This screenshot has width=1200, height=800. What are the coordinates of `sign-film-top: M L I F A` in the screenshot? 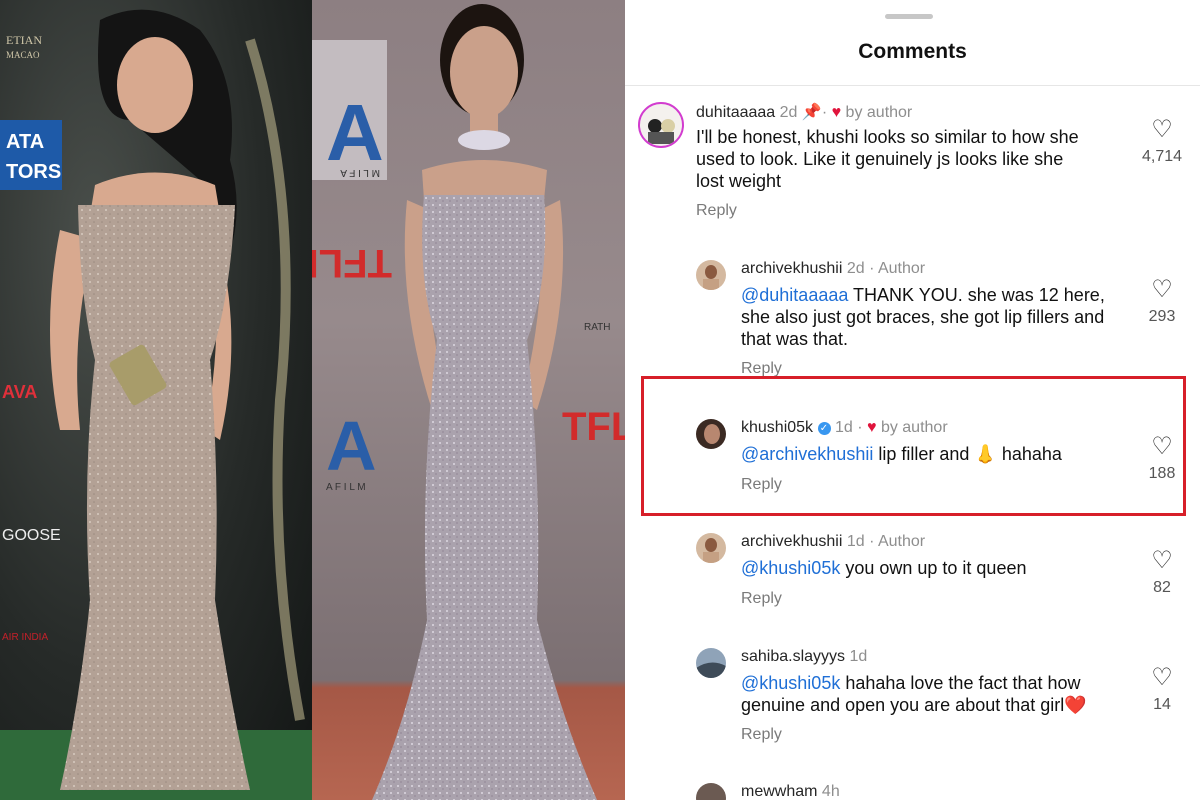 It's located at (360, 172).